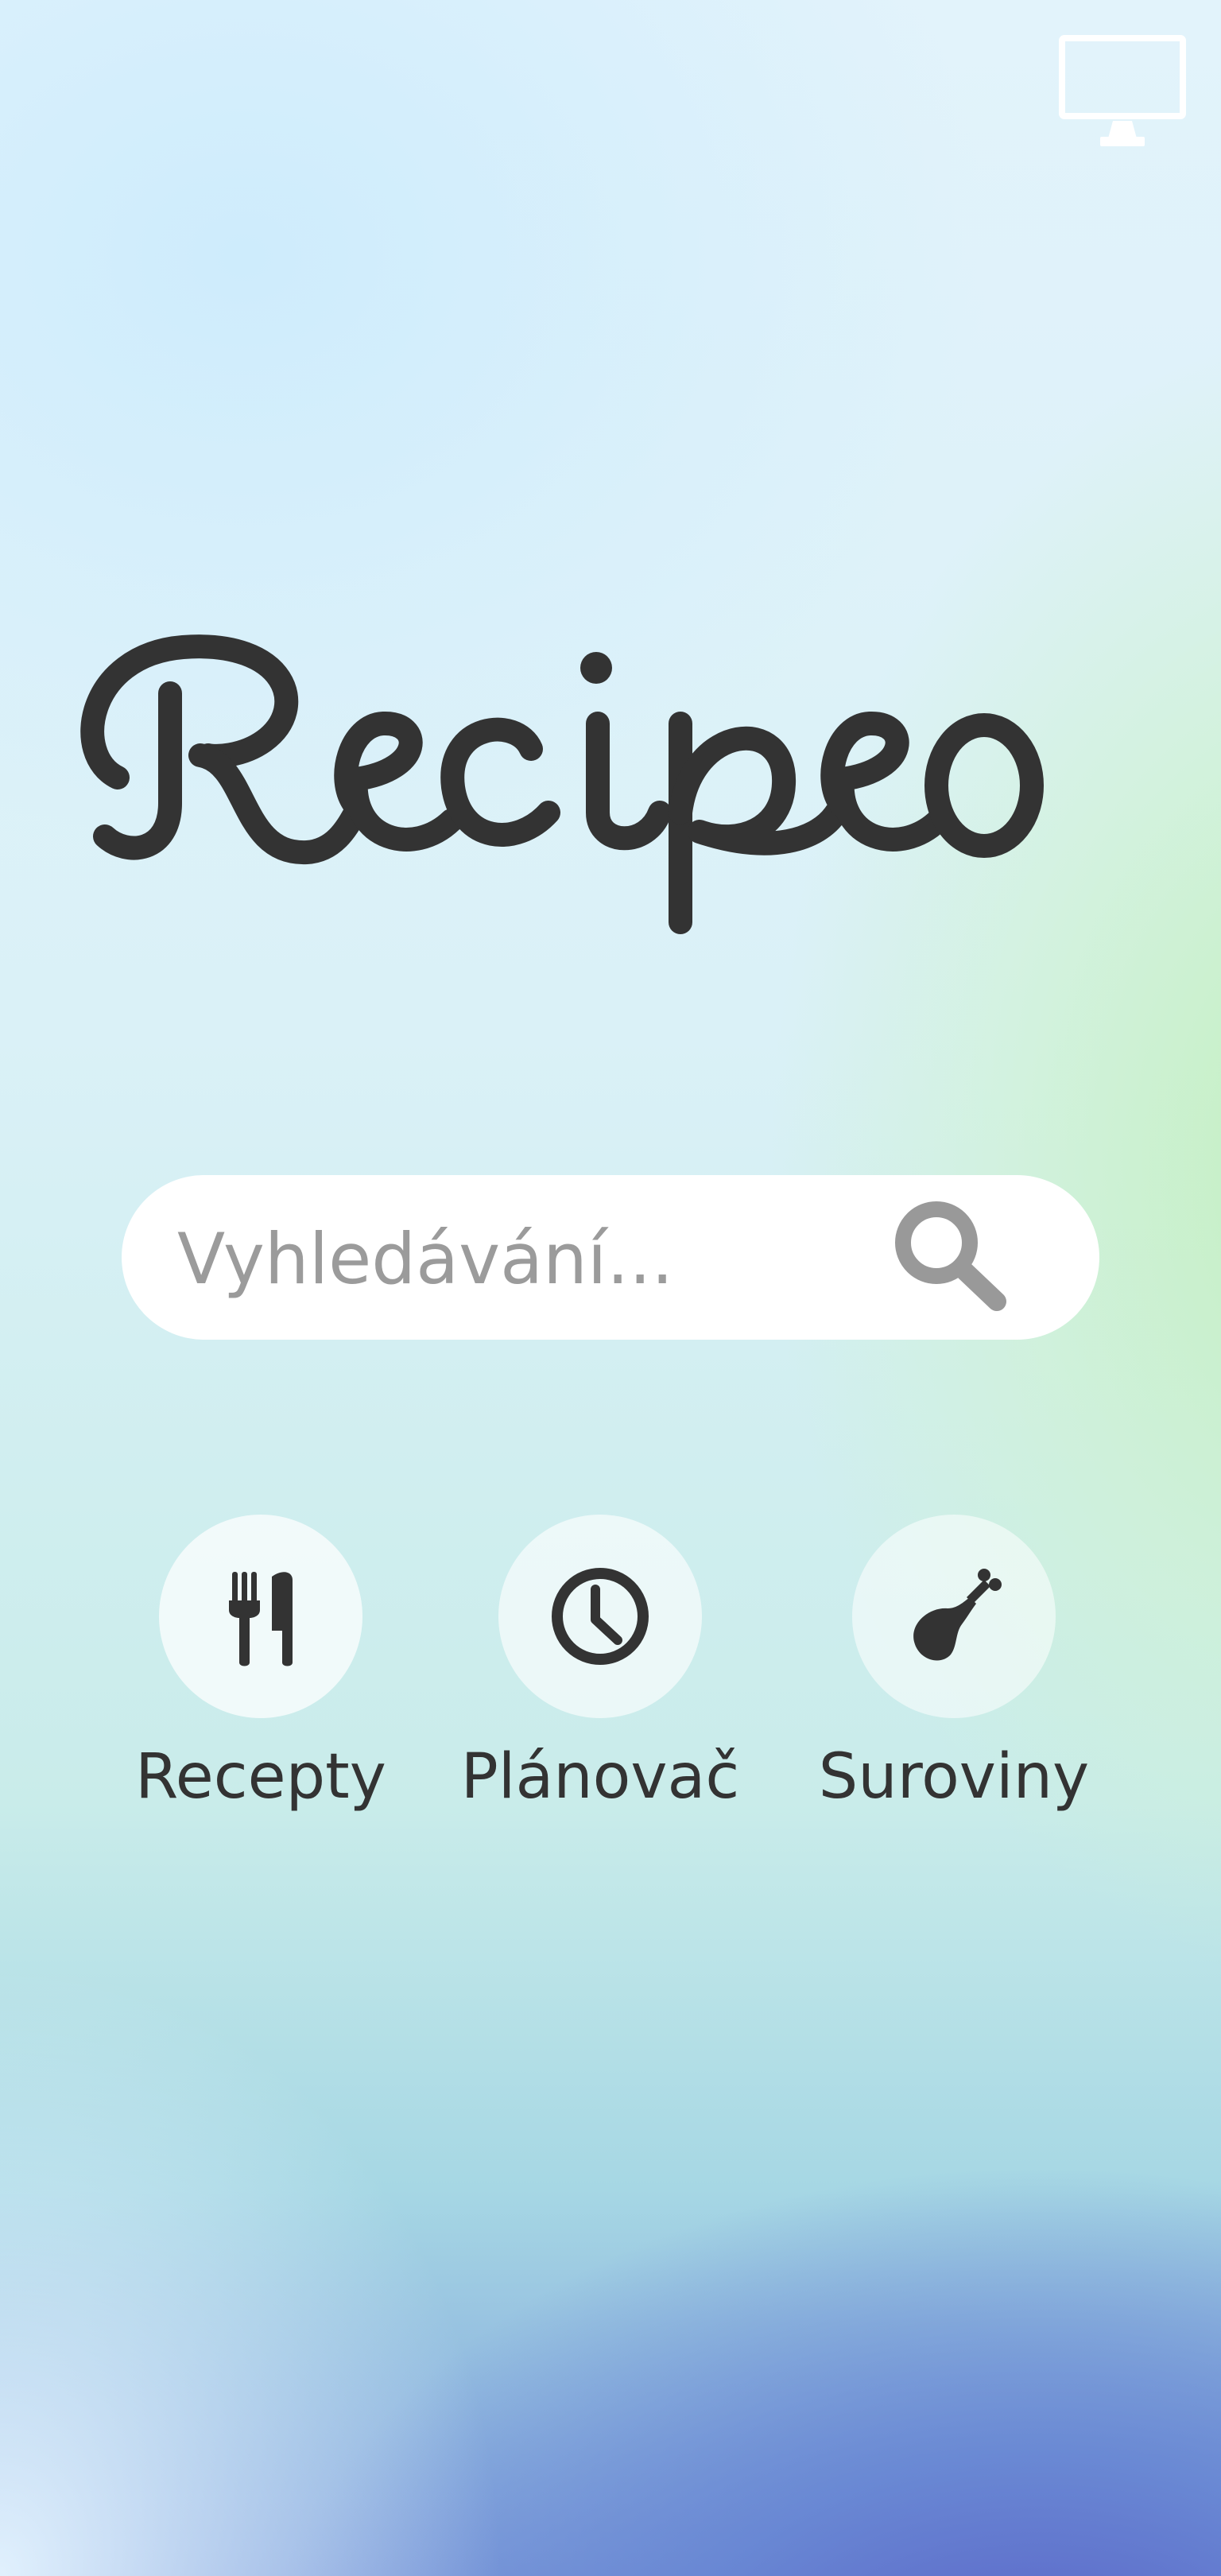 The image size is (1221, 2576). I want to click on shortcut-recipes: Recepty, so click(261, 1682).